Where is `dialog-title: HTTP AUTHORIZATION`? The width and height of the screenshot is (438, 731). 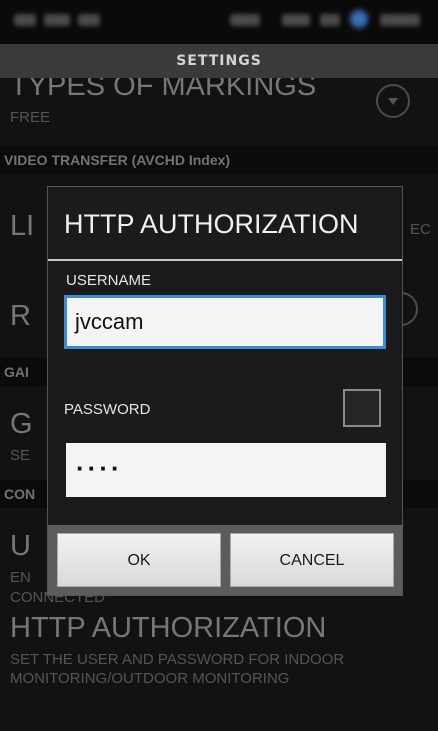 dialog-title: HTTP AUTHORIZATION is located at coordinates (211, 224).